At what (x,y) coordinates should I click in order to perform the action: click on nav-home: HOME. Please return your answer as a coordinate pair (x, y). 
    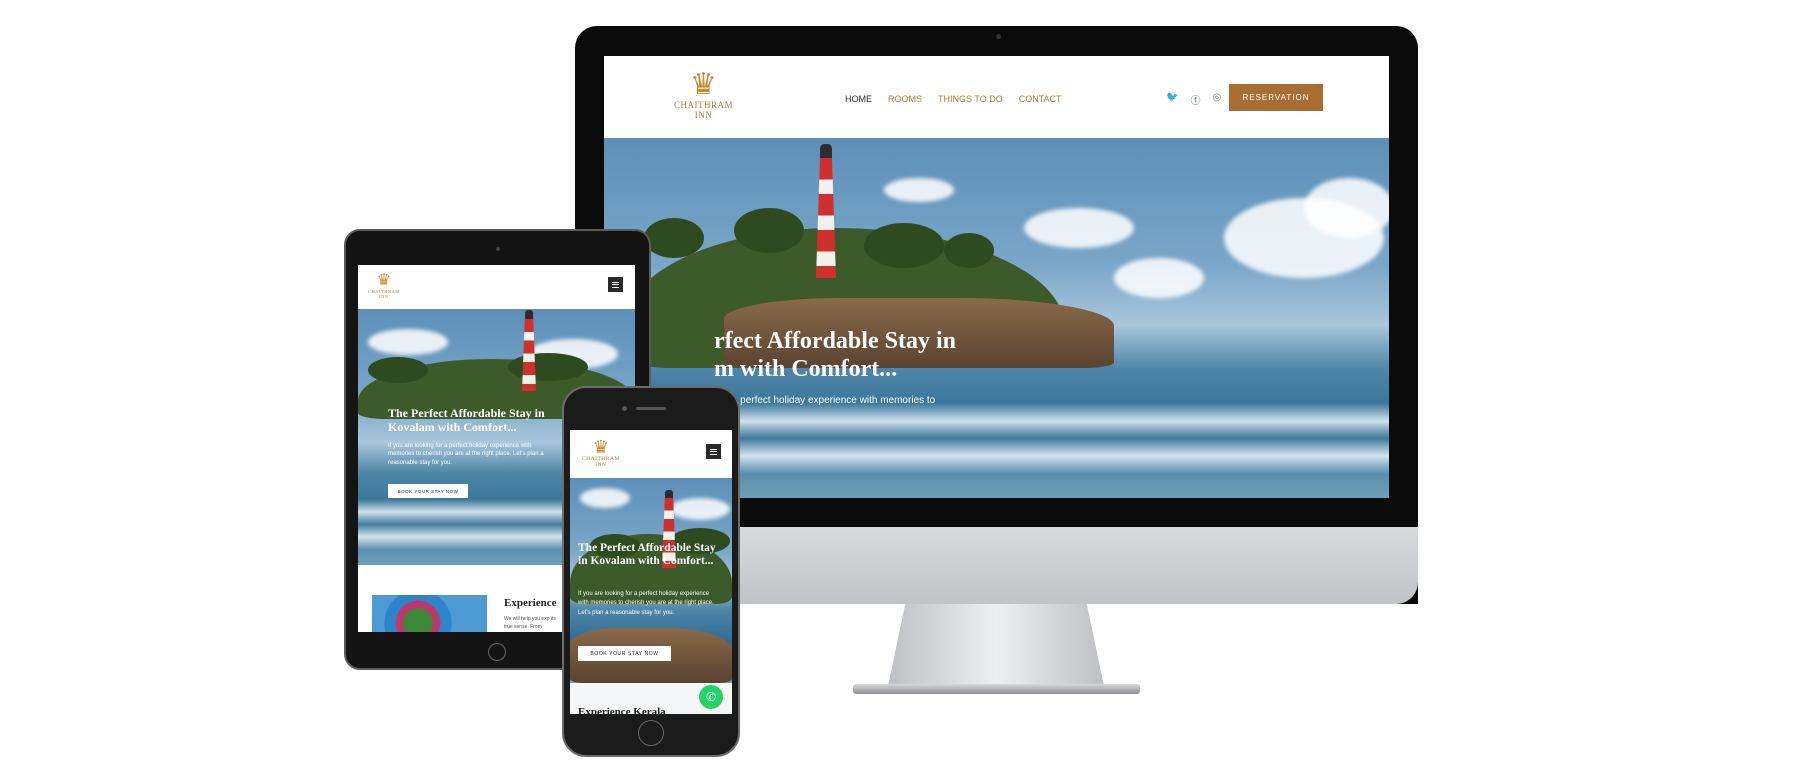
    Looking at the image, I should click on (858, 99).